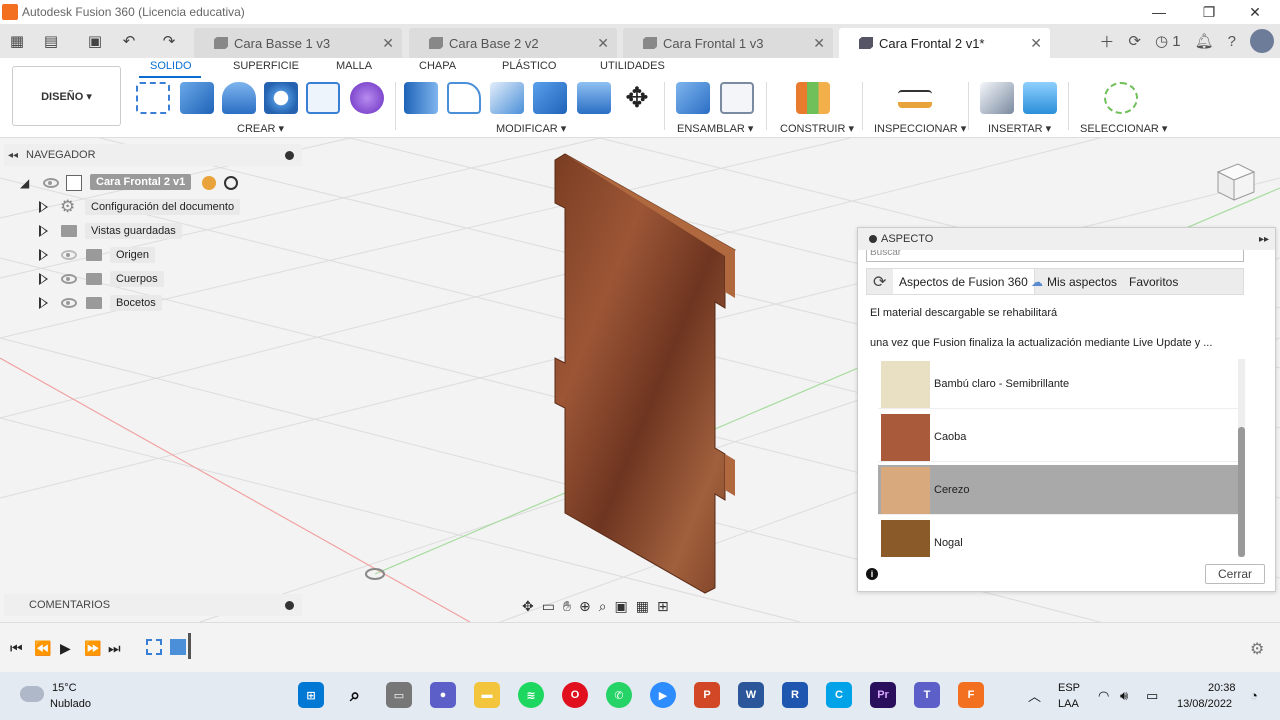  What do you see at coordinates (1034, 695) in the screenshot?
I see `show-hidden-icons-icon: ︿` at bounding box center [1034, 695].